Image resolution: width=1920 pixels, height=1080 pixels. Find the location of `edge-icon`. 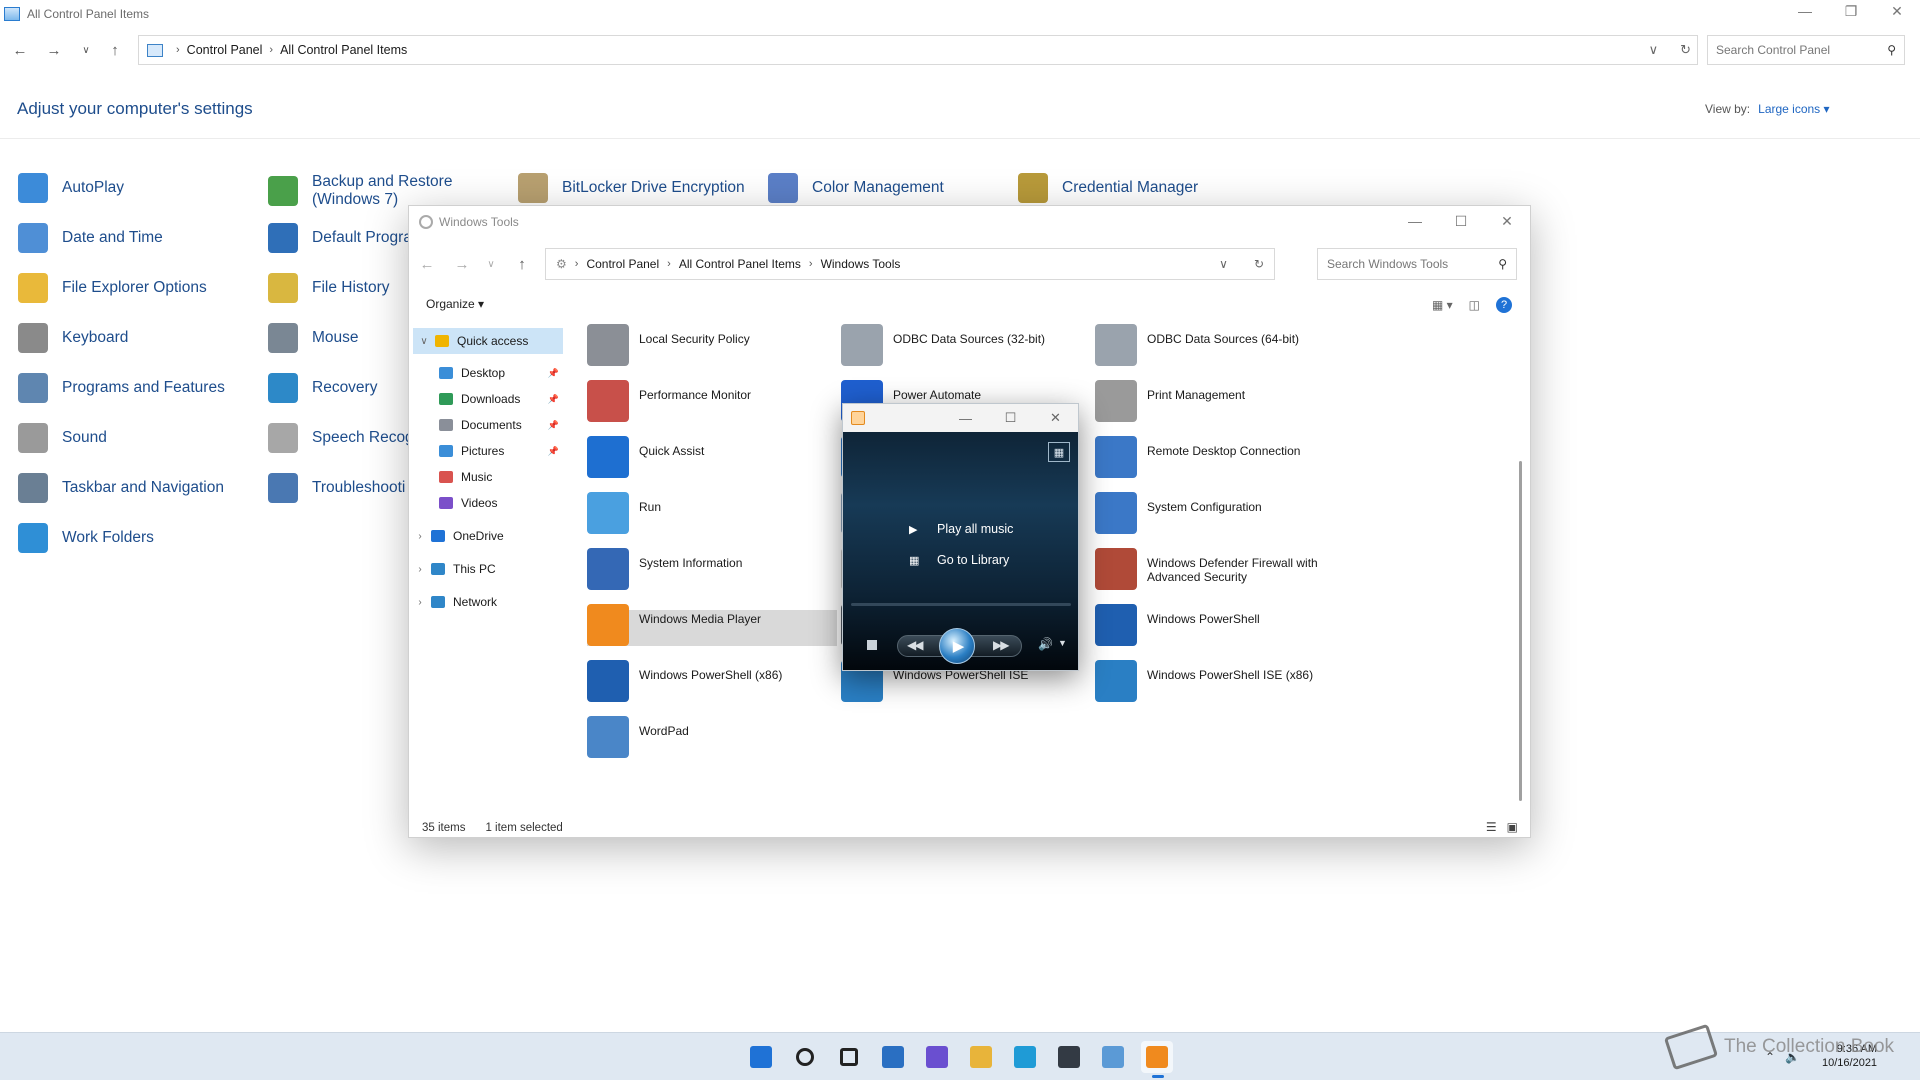

edge-icon is located at coordinates (1025, 1057).